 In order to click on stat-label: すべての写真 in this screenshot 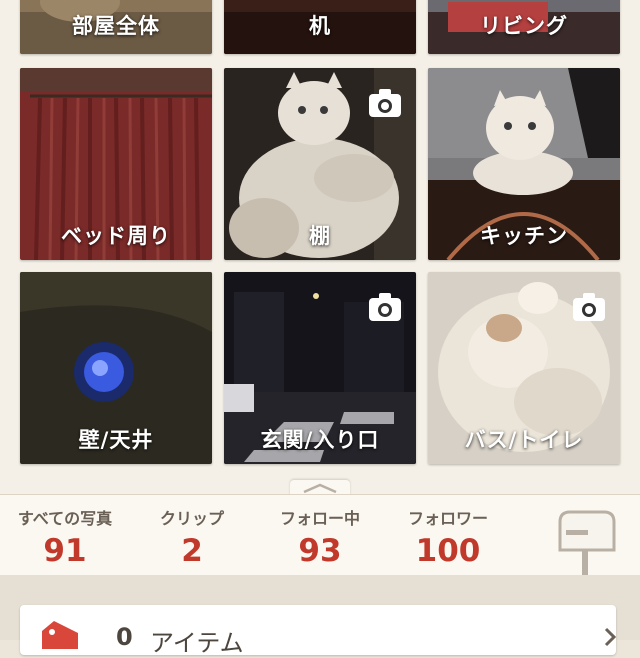, I will do `click(65, 518)`.